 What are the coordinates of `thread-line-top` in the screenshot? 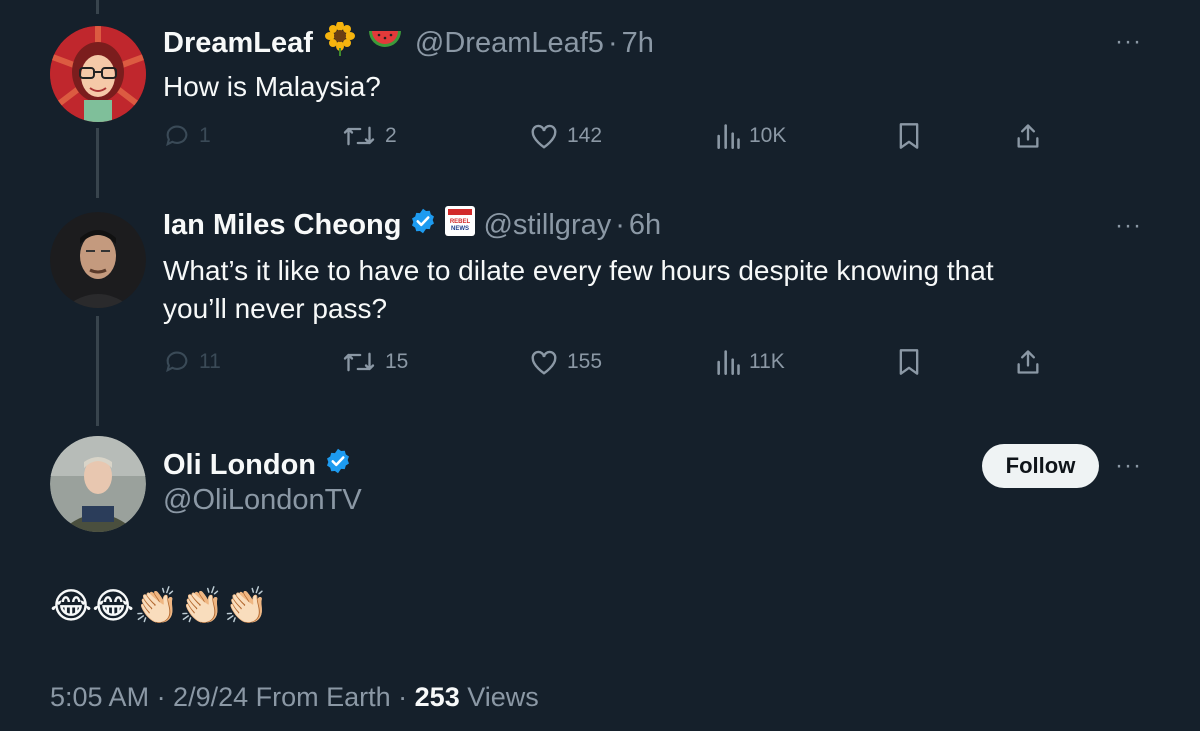 It's located at (97, 7).